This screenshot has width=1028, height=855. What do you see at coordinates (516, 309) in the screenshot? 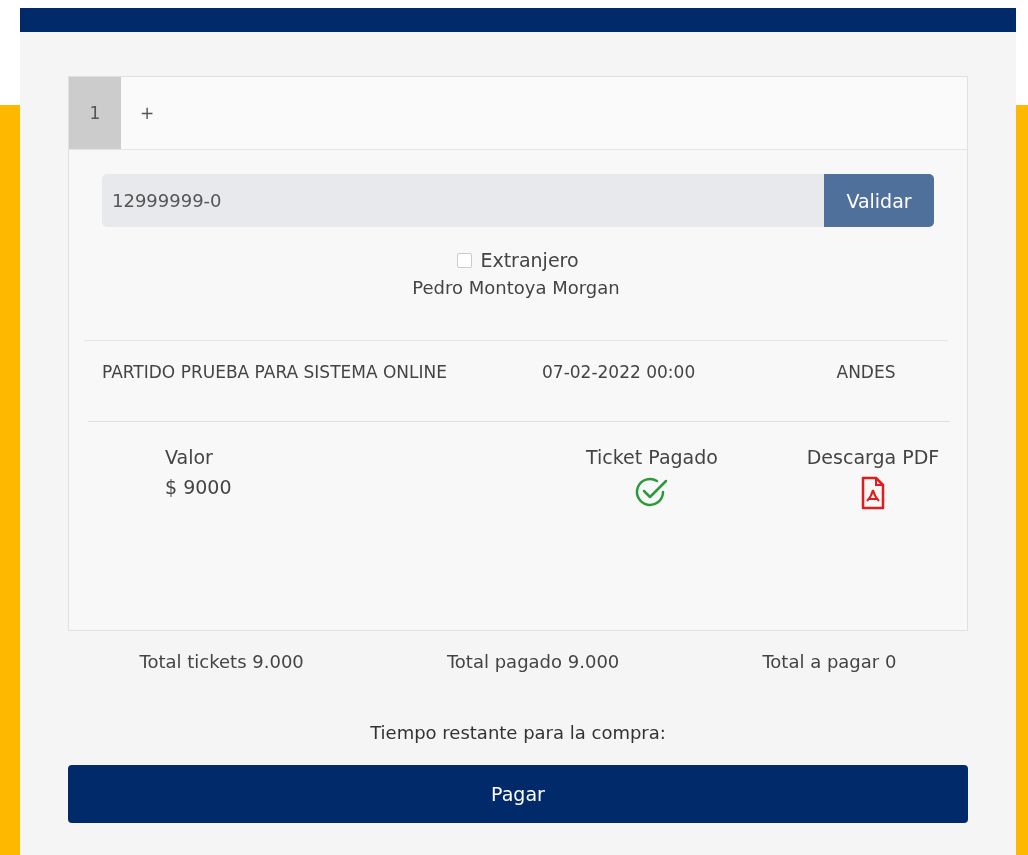
I see `holder-name: Pedro Montoya Morgan` at bounding box center [516, 309].